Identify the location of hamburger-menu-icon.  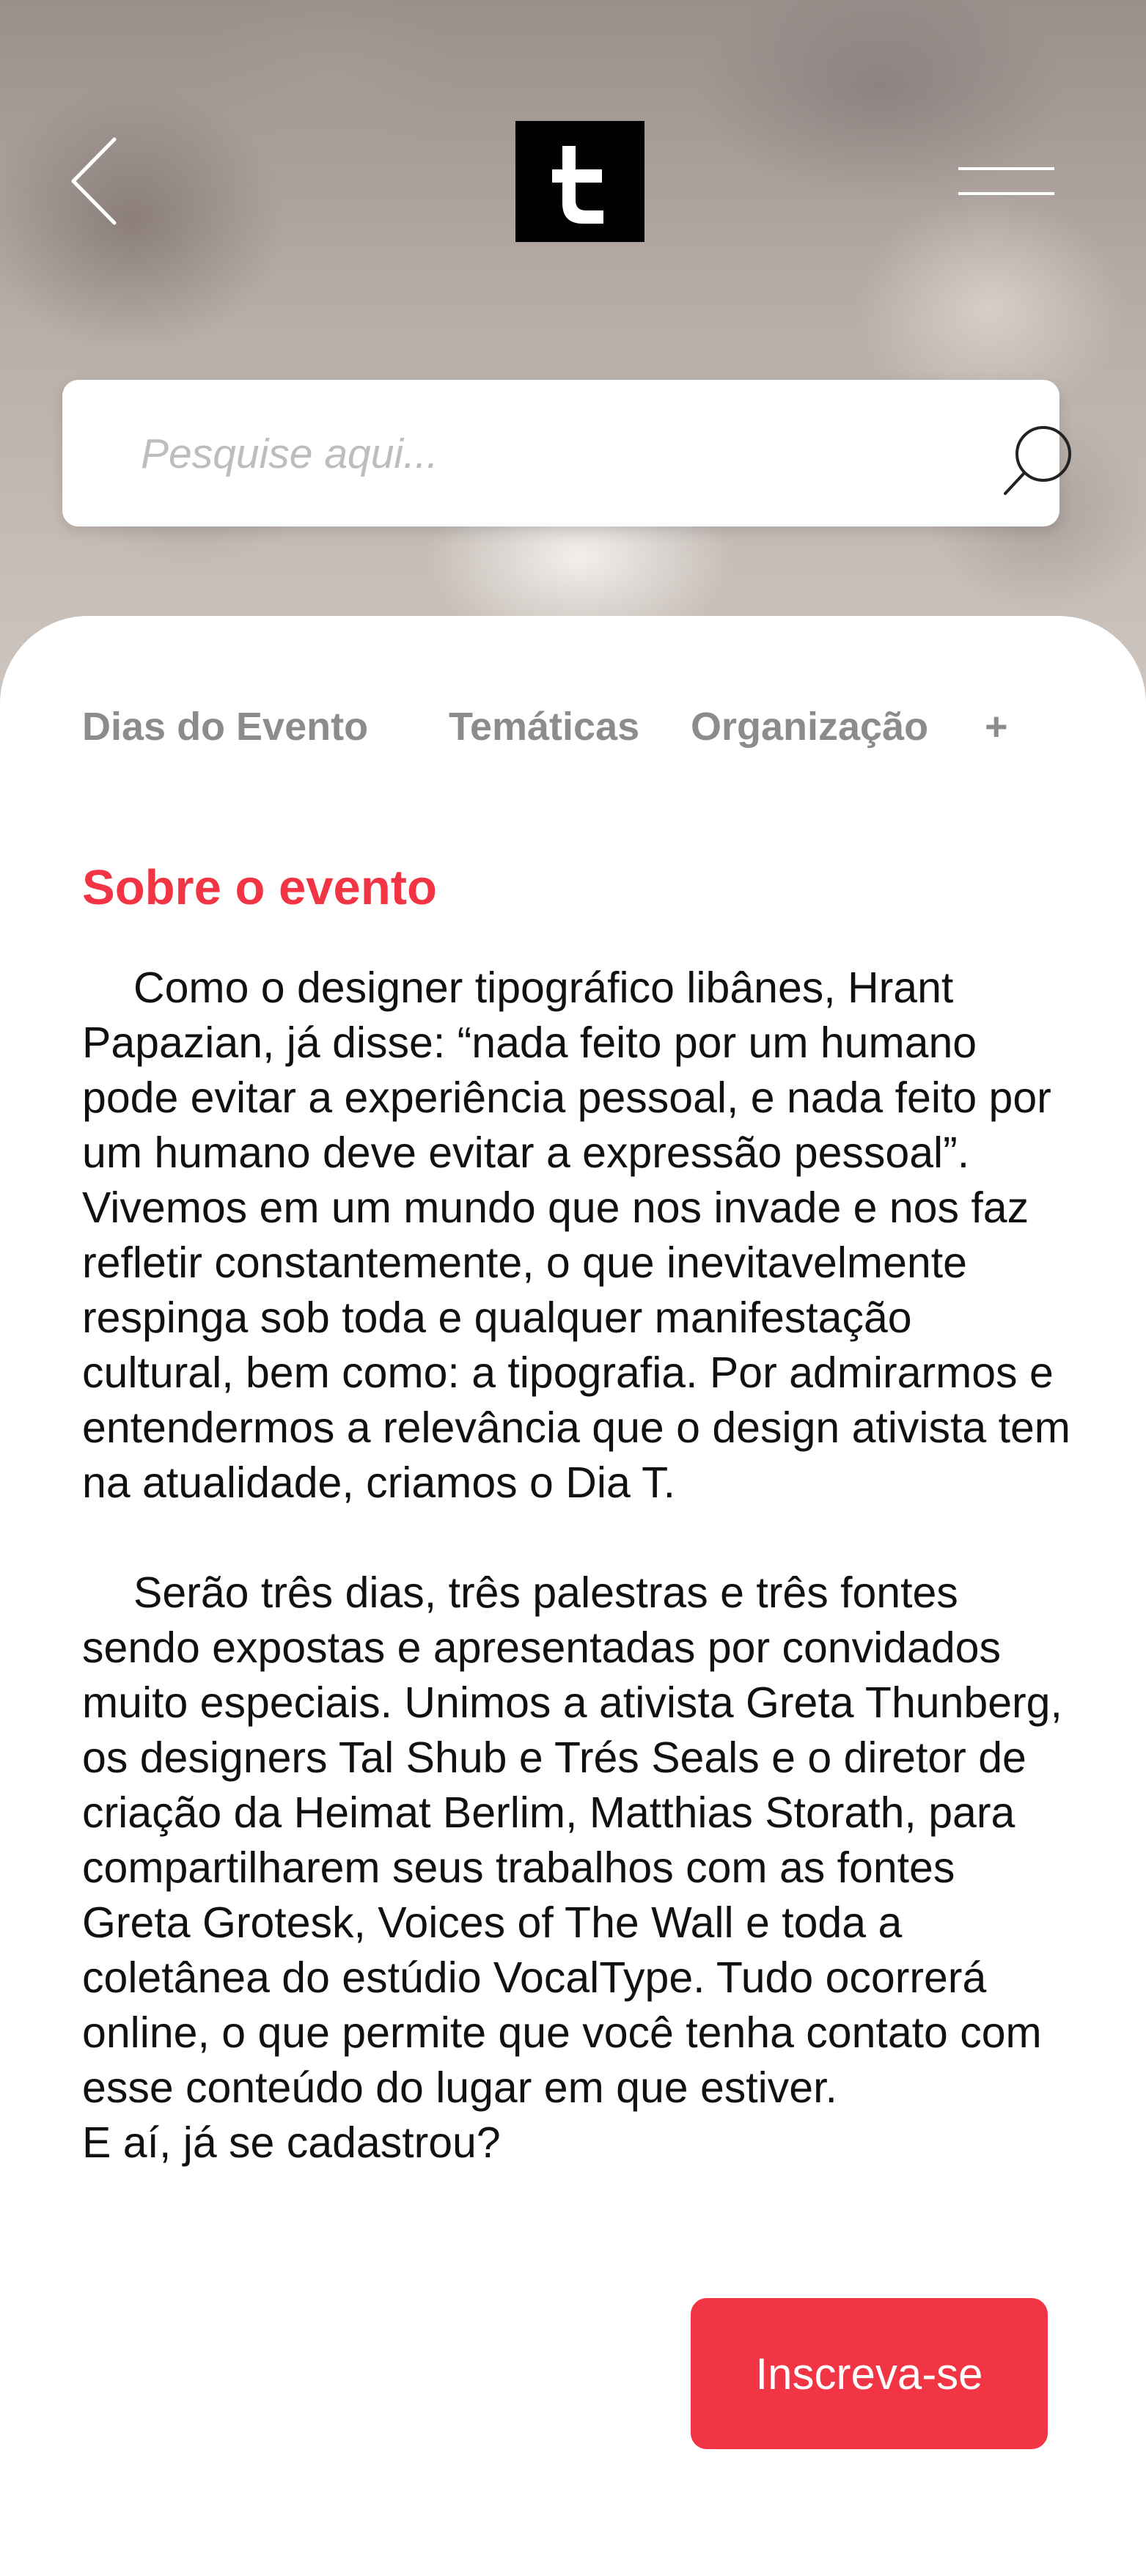
(1006, 181).